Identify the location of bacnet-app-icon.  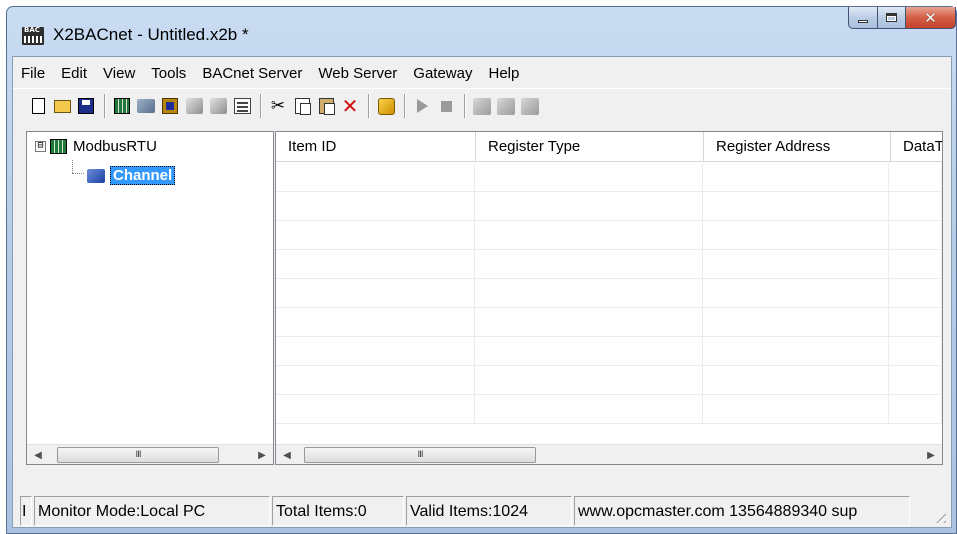
(33, 35).